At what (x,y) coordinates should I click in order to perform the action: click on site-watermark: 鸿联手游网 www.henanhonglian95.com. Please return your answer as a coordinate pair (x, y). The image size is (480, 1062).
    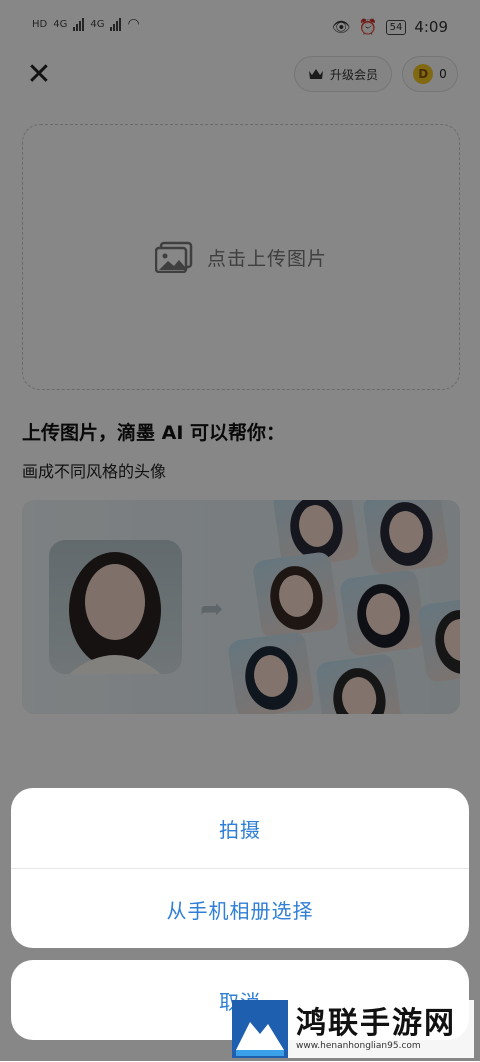
    Looking at the image, I should click on (353, 1029).